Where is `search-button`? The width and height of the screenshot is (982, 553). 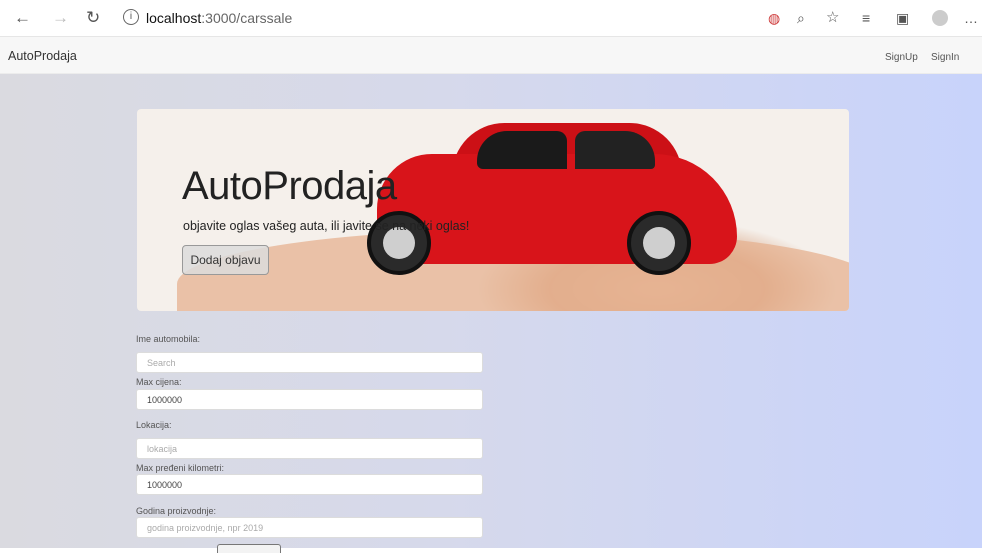
search-button is located at coordinates (249, 548).